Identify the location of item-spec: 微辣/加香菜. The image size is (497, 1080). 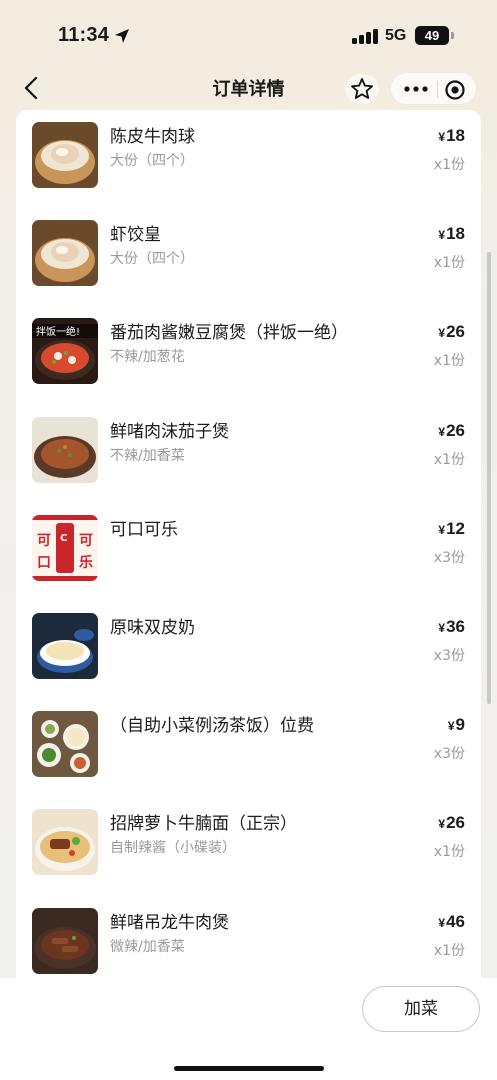
(147, 946).